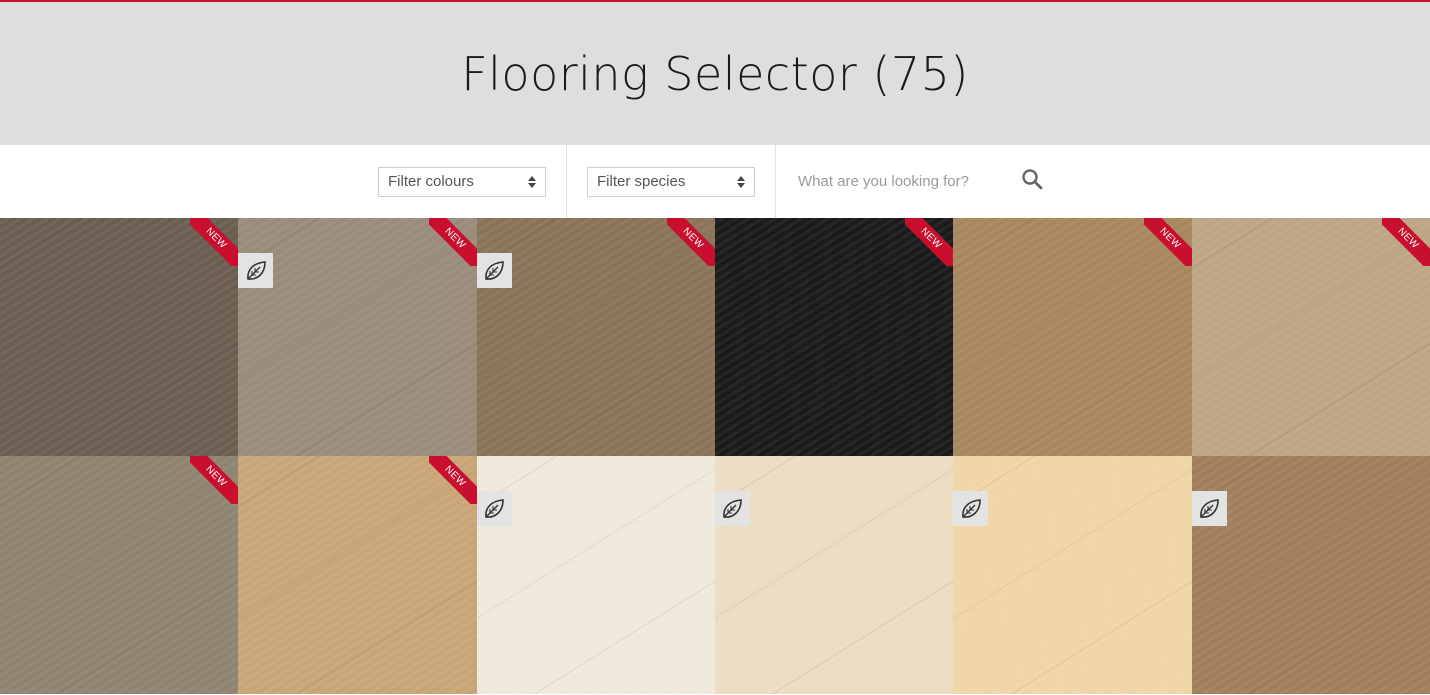 This screenshot has width=1430, height=695. I want to click on filter-colours-label: Filter colours, so click(431, 181).